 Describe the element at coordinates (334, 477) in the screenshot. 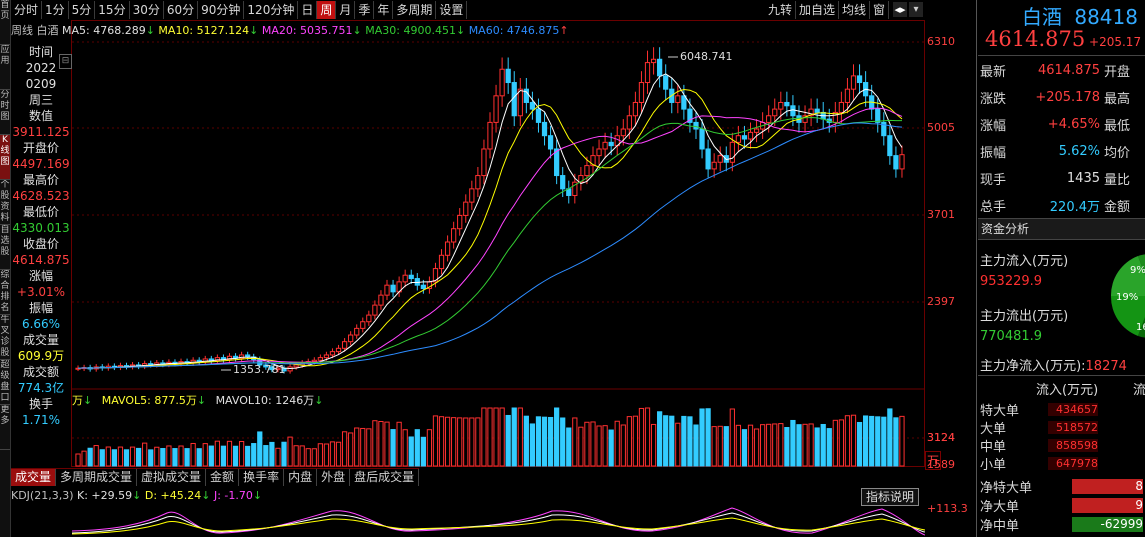

I see `indicator-tab: 外盘` at that location.